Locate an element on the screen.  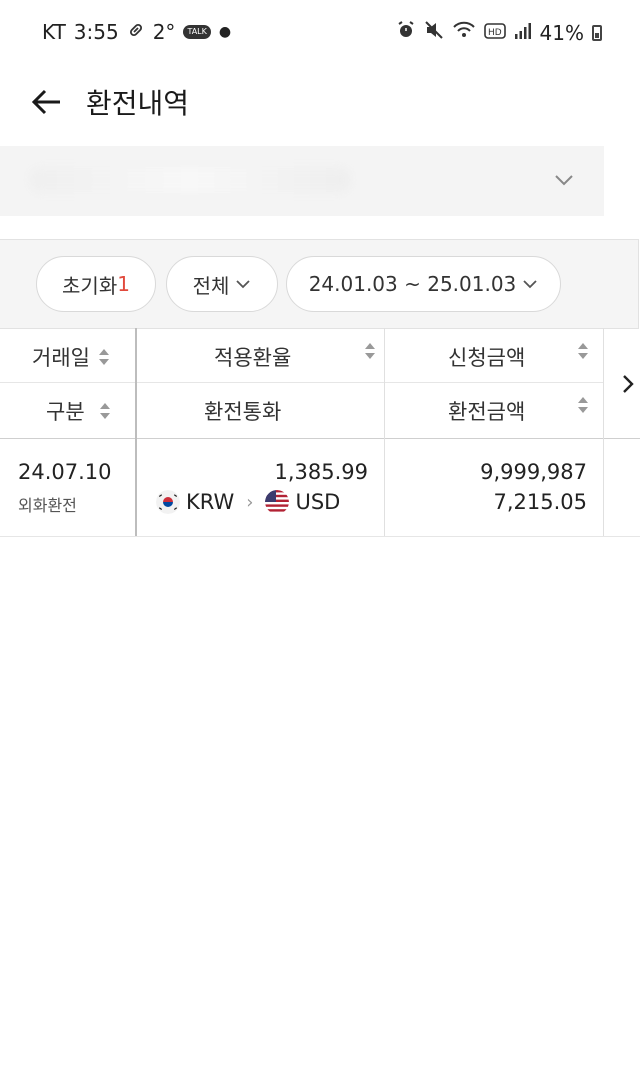
arrow-left-icon is located at coordinates (45, 102).